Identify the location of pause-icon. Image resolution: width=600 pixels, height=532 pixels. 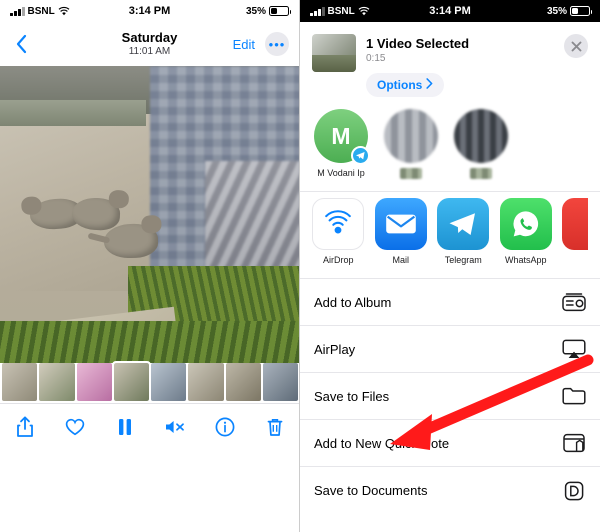
(125, 427).